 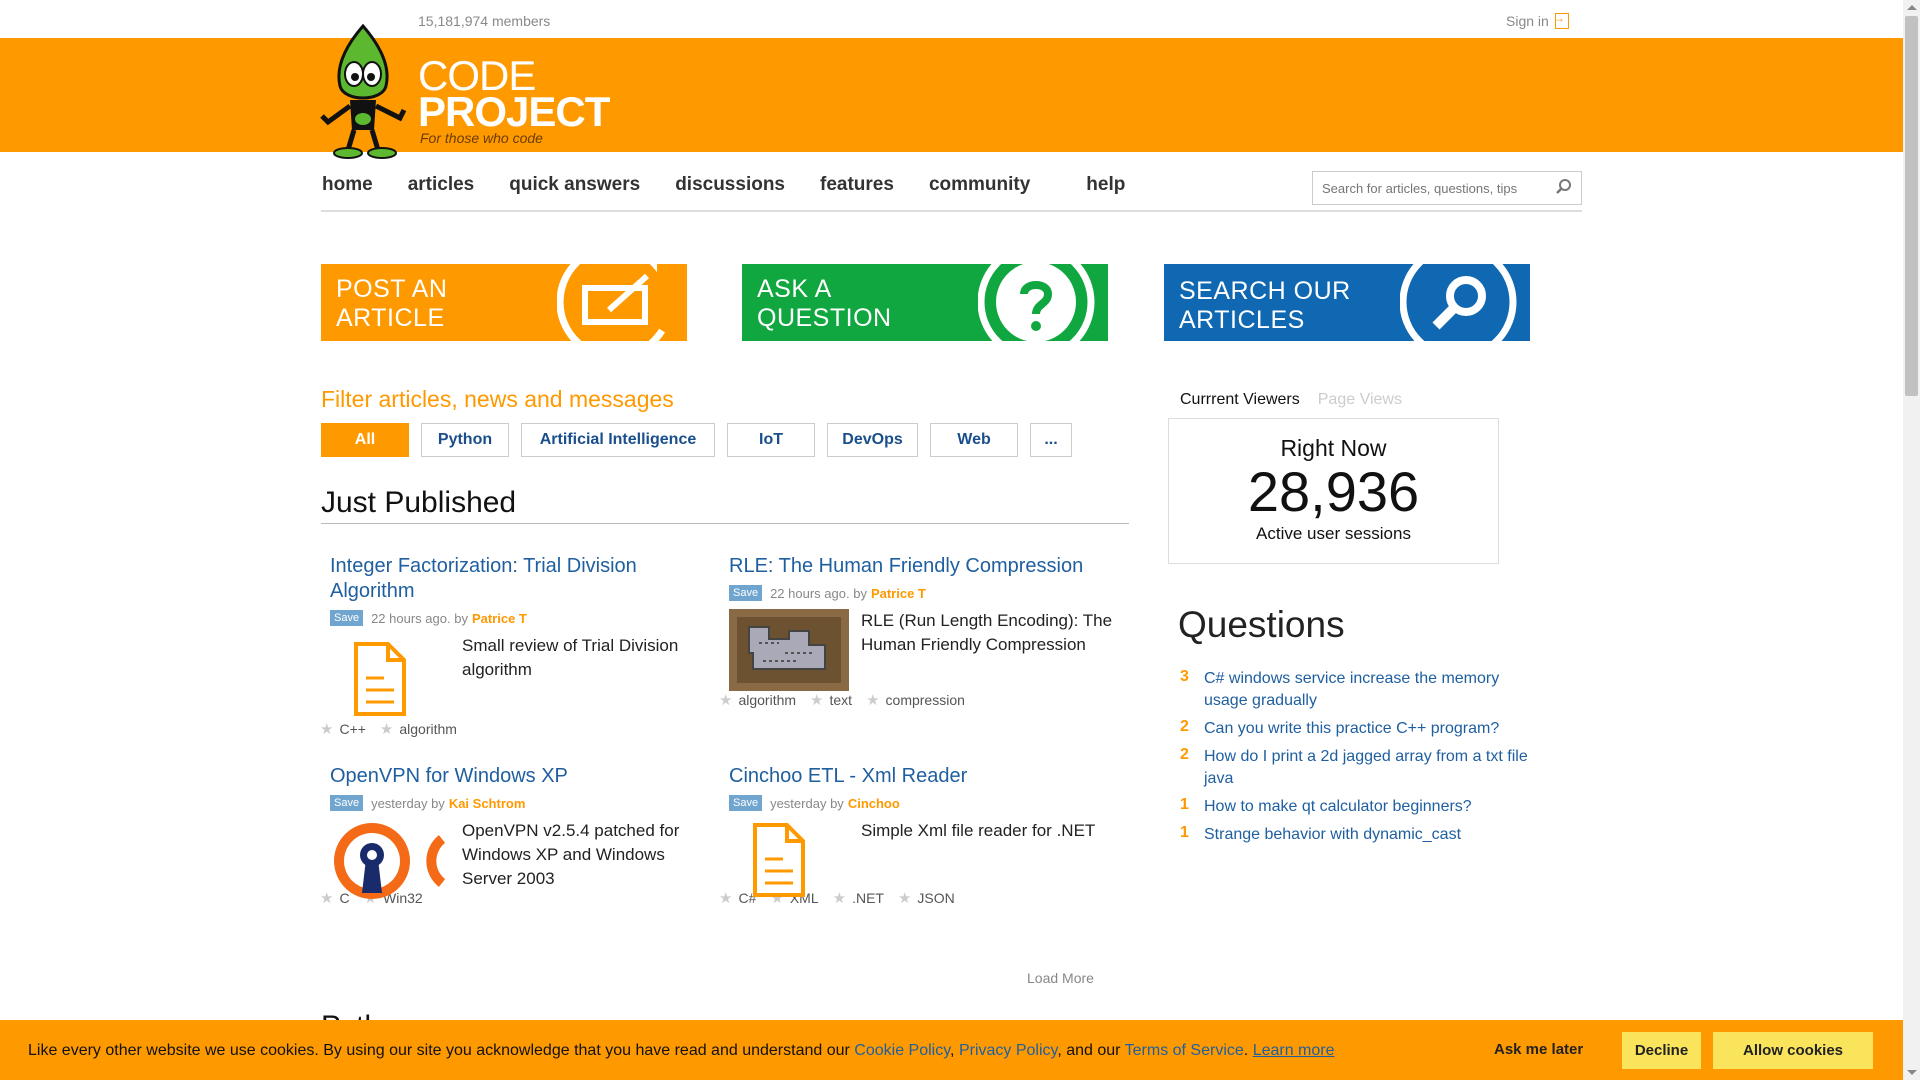 I want to click on magnifier-icon, so click(x=1458, y=302).